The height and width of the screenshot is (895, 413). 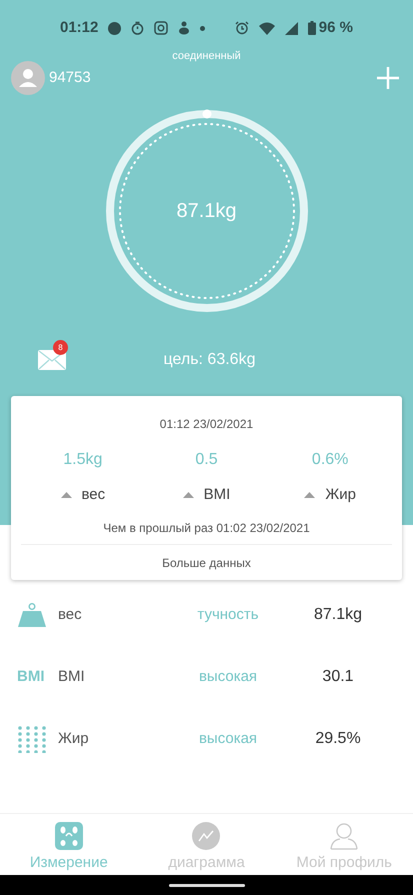 I want to click on metric-name: вес, so click(x=70, y=614).